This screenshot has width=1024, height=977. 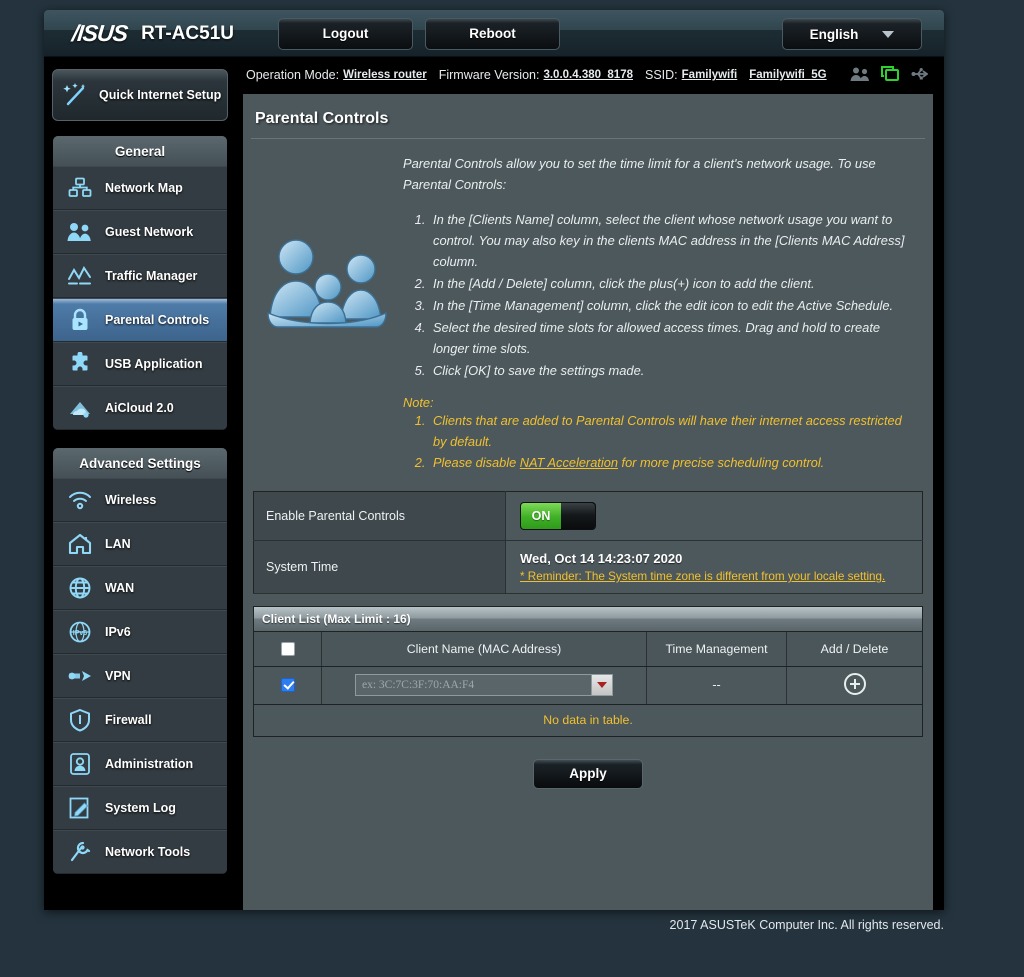 What do you see at coordinates (154, 364) in the screenshot?
I see `sidebar-item-usb-application-label: USB Application` at bounding box center [154, 364].